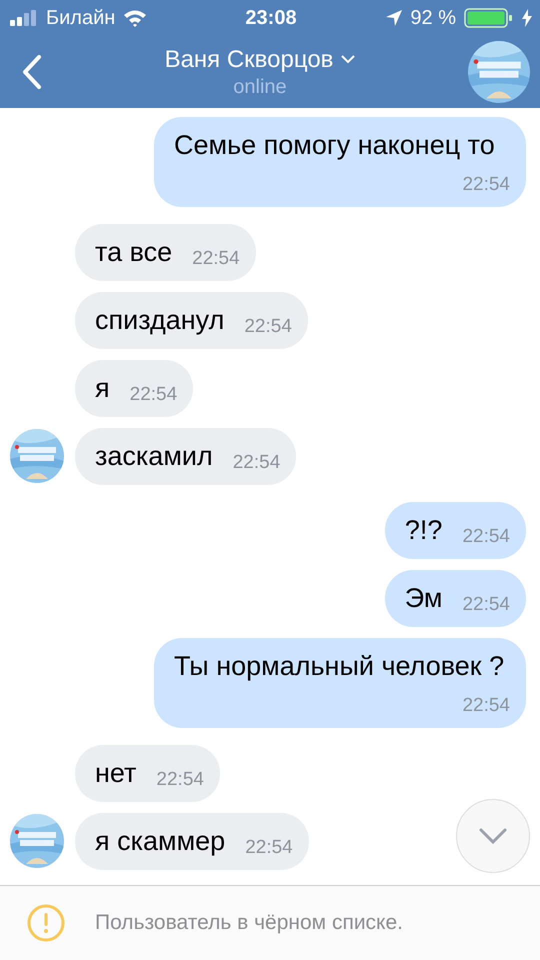  What do you see at coordinates (489, 18) in the screenshot?
I see `battery-icon` at bounding box center [489, 18].